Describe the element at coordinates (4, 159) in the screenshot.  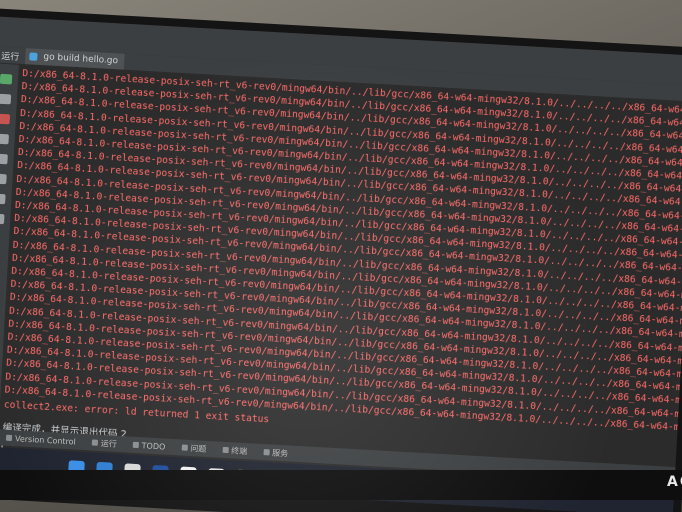
I see `soft-wrap-icon` at that location.